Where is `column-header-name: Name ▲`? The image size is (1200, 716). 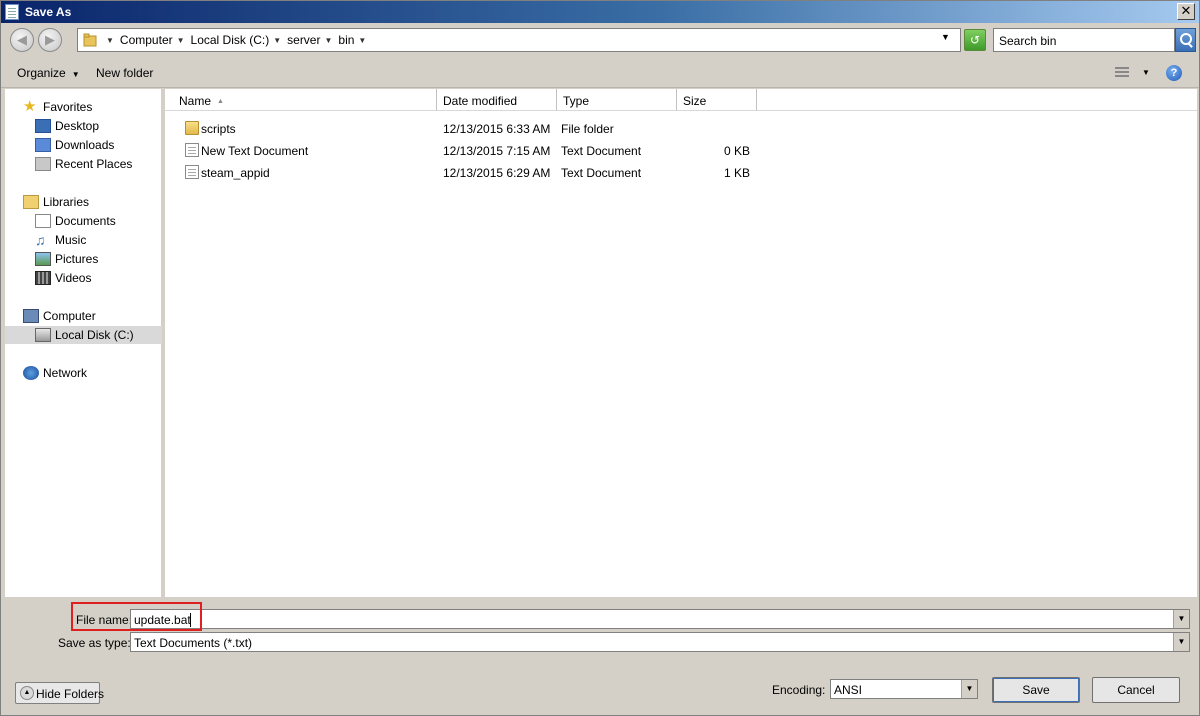
column-header-name: Name ▲ is located at coordinates (305, 100).